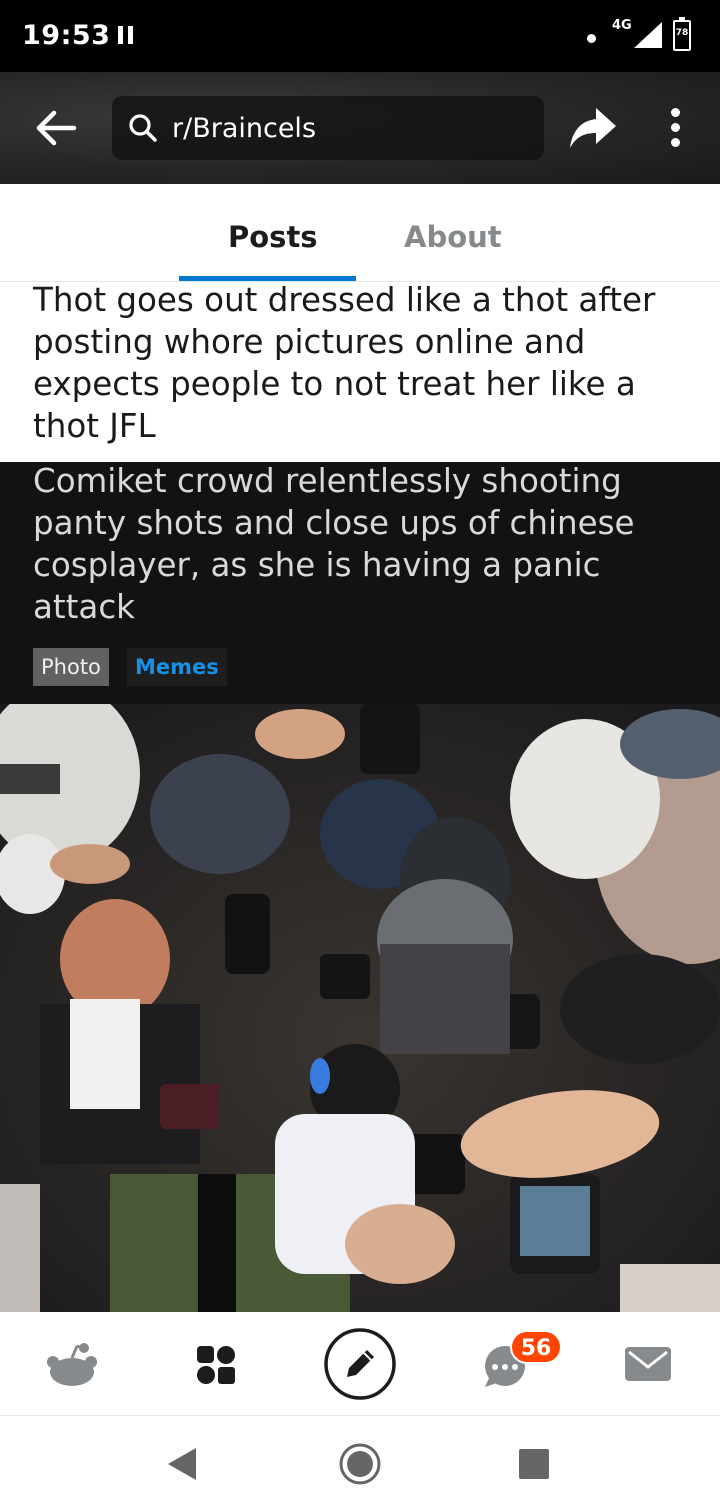 This screenshot has height=1512, width=720. Describe the element at coordinates (244, 128) in the screenshot. I see `search-text: r/Braincels` at that location.